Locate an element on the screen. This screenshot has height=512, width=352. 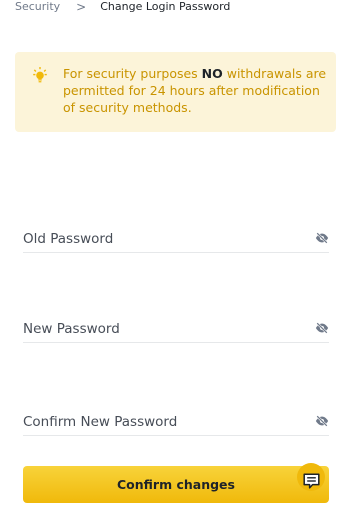
breadcrumb-current: Change Login Password is located at coordinates (165, 6).